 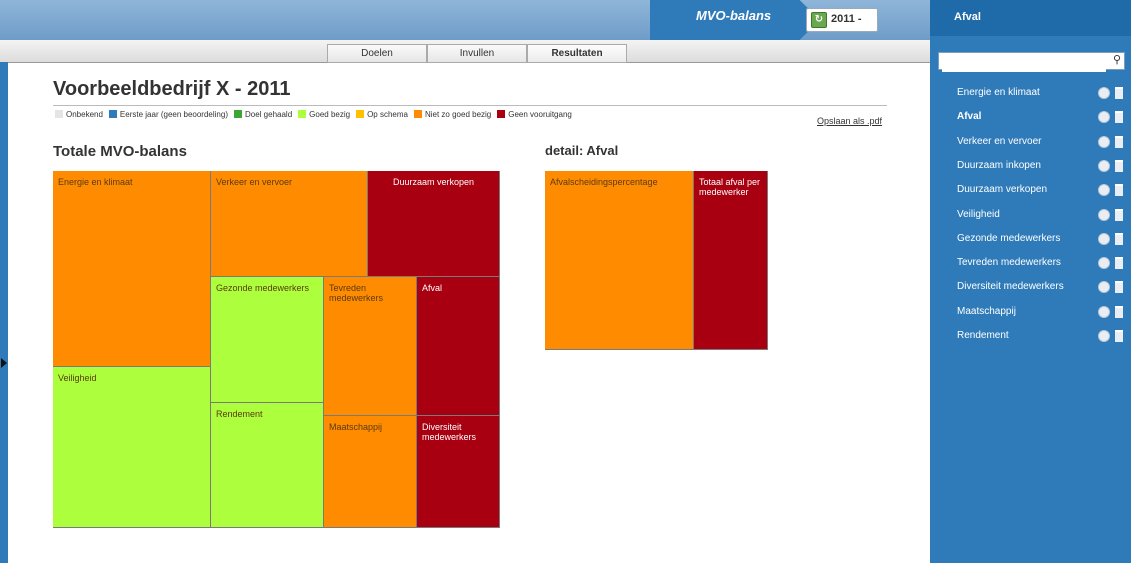 What do you see at coordinates (999, 165) in the screenshot?
I see `sidebar-item-label: Duurzaam inkopen` at bounding box center [999, 165].